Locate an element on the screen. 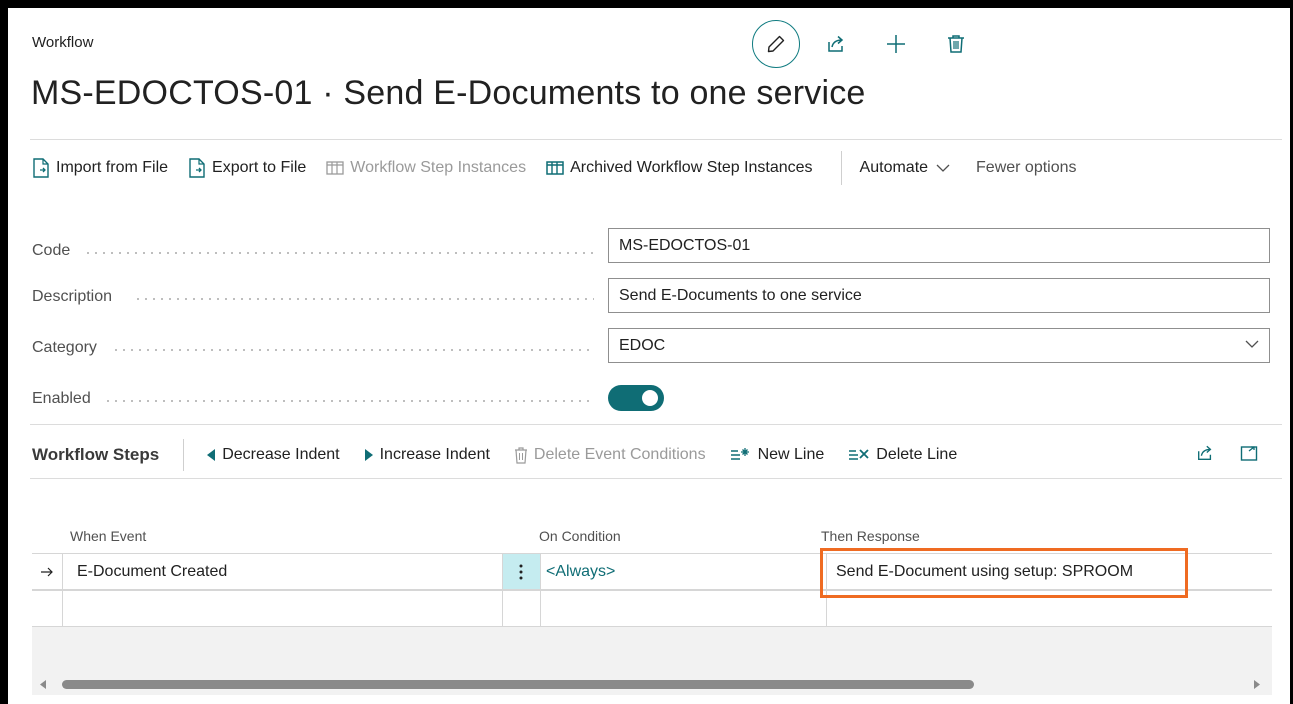 Image resolution: width=1293 pixels, height=704 pixels. delete-line-label: Delete Line is located at coordinates (917, 454).